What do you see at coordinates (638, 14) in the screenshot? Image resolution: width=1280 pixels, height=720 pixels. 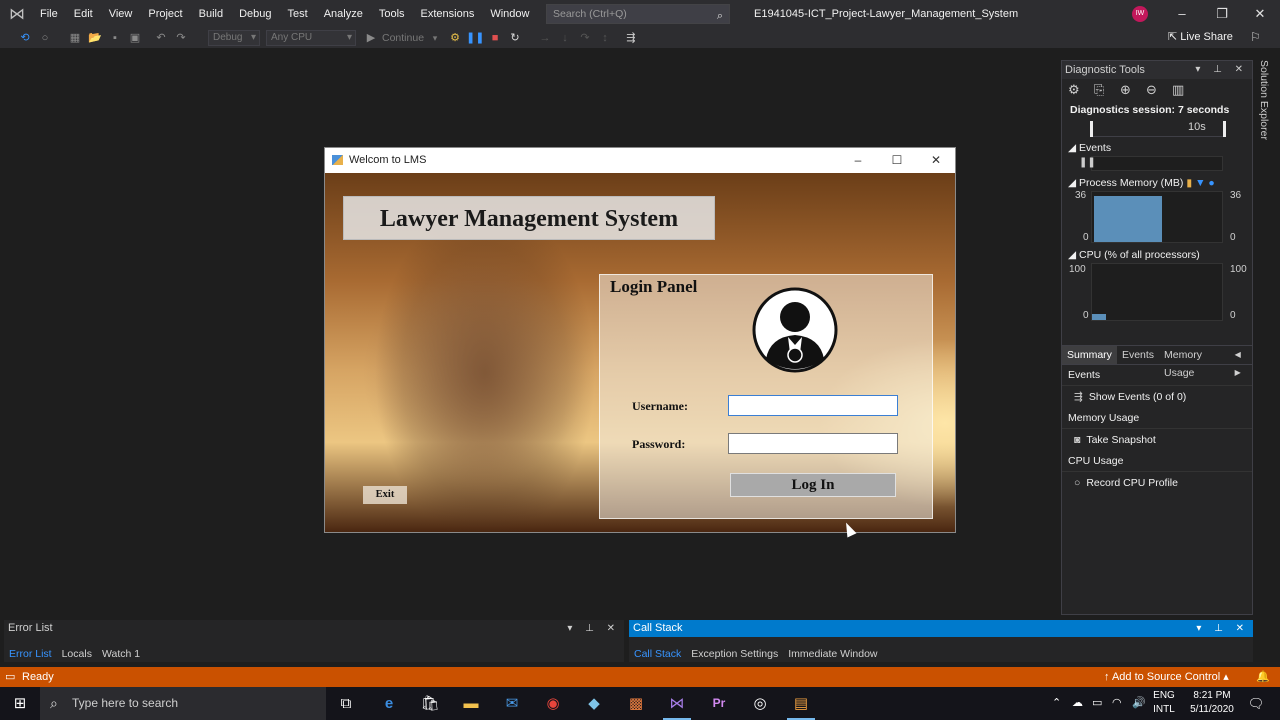 I see `search-input: Search (Ctrl+Q) ⌕` at bounding box center [638, 14].